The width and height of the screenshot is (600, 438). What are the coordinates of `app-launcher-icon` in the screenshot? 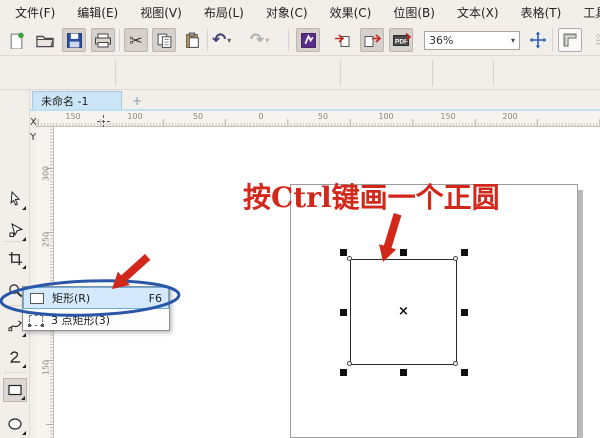 It's located at (308, 40).